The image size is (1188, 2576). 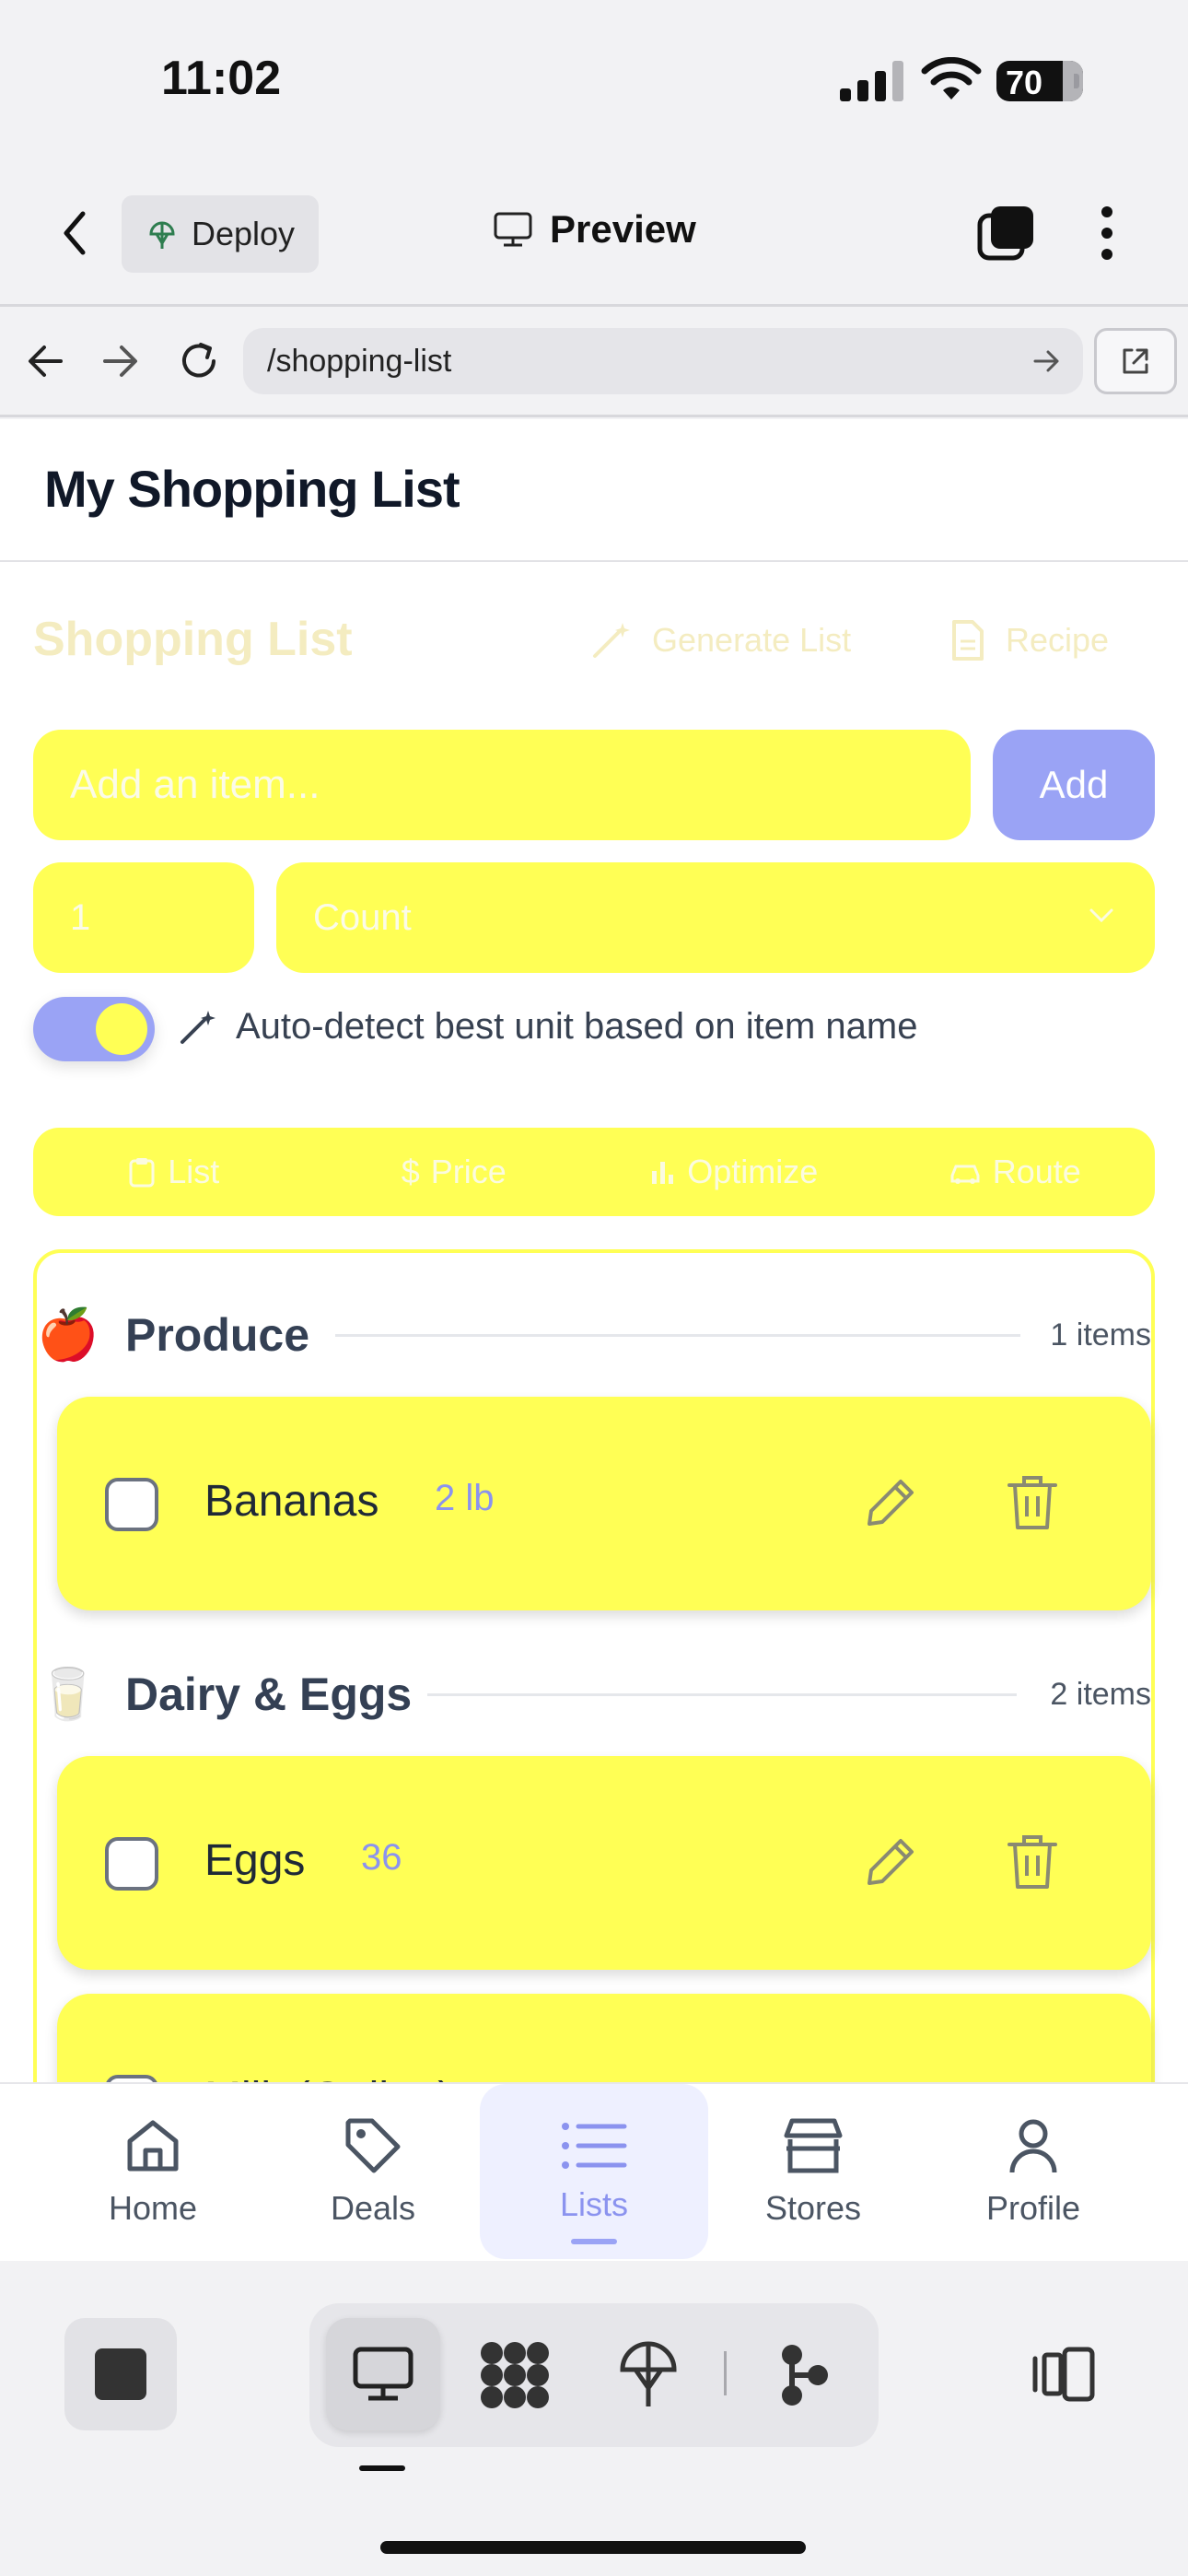 I want to click on wifi-icon, so click(x=951, y=78).